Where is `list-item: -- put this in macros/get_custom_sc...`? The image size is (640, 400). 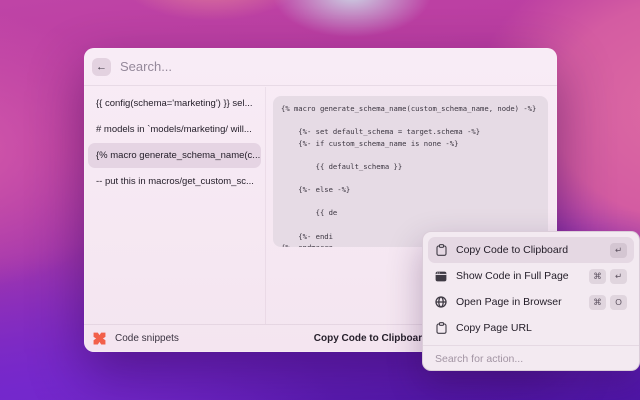
list-item: -- put this in macros/get_custom_sc... is located at coordinates (174, 181).